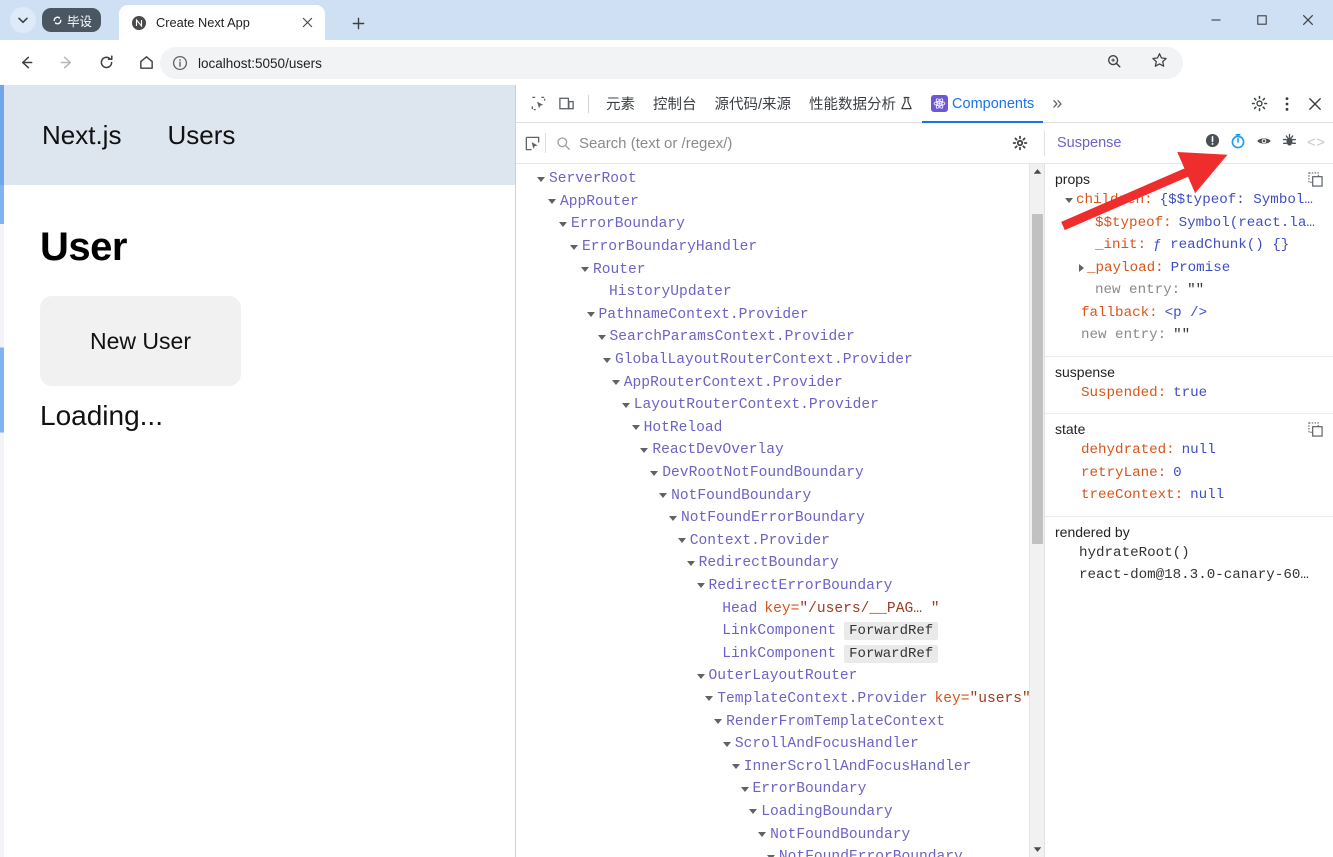 The width and height of the screenshot is (1333, 857). What do you see at coordinates (1221, 245) in the screenshot?
I see `inspector-value: ƒ readChunk() {}` at bounding box center [1221, 245].